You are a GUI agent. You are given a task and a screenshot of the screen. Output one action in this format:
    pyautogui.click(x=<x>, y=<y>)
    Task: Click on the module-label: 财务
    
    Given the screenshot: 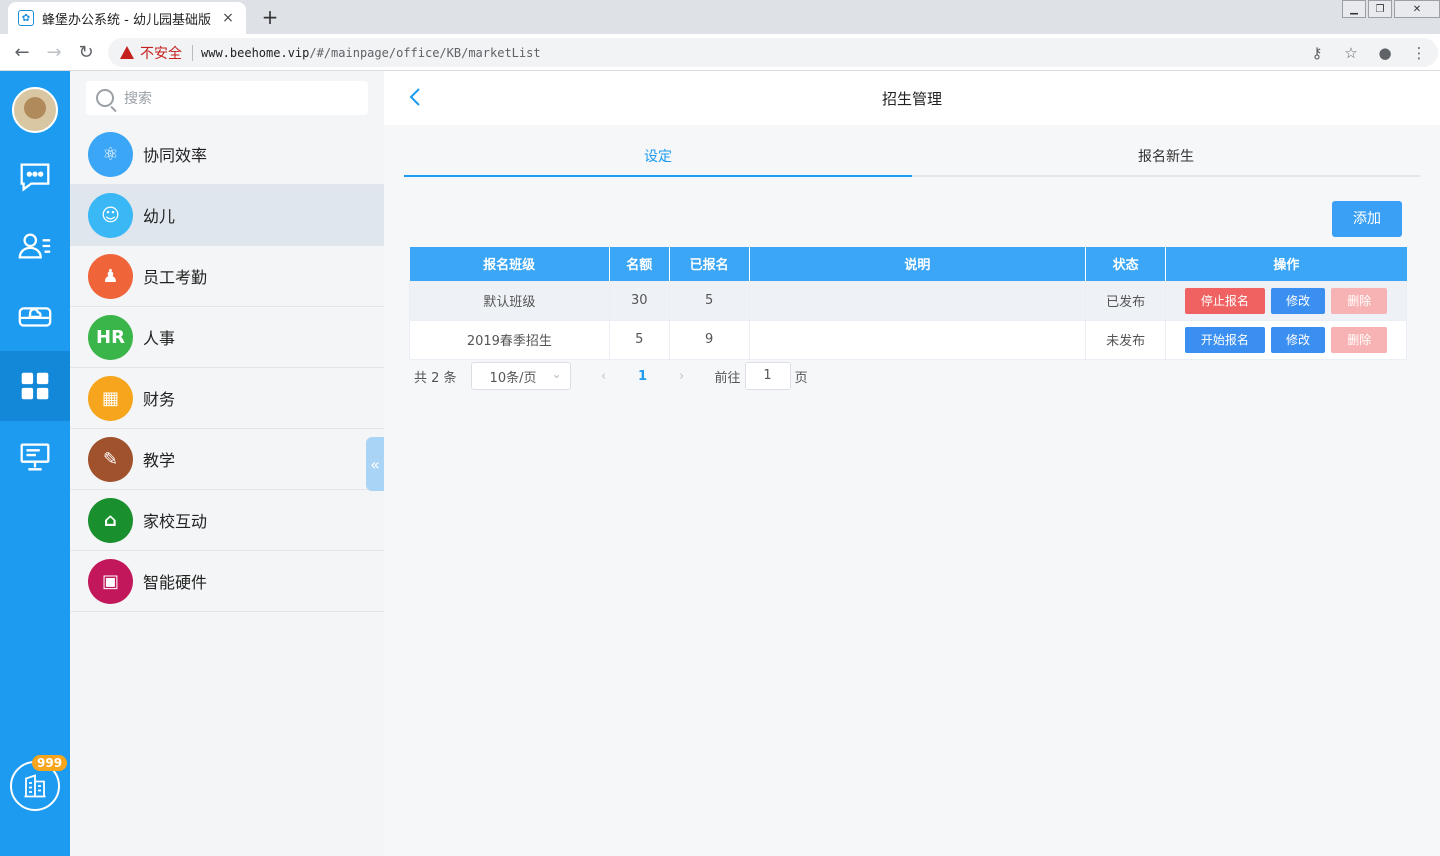 What is the action you would take?
    pyautogui.click(x=159, y=399)
    